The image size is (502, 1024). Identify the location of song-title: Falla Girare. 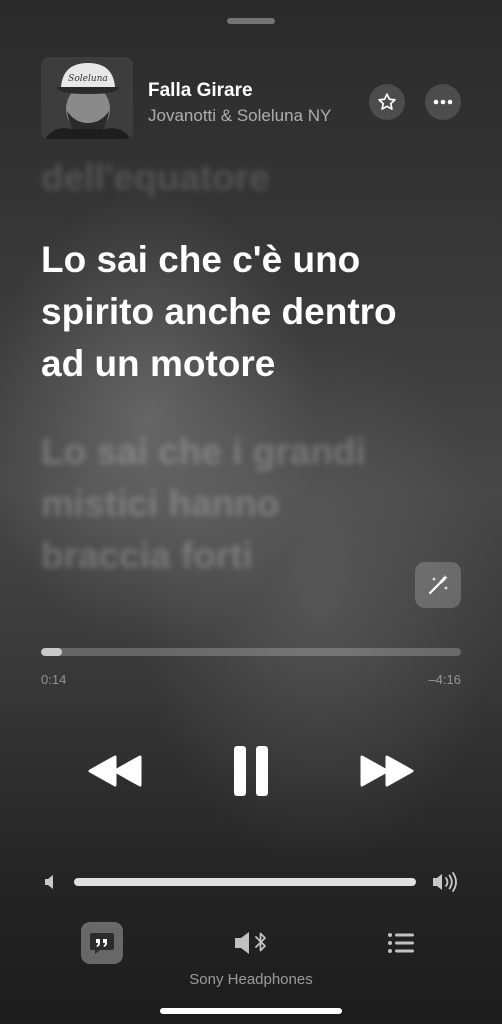
(200, 91).